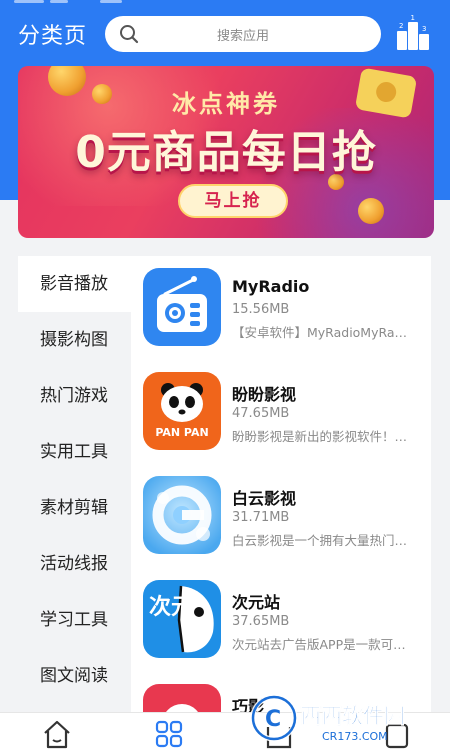  Describe the element at coordinates (182, 411) in the screenshot. I see `panda-app-icon: PAN PAN` at that location.